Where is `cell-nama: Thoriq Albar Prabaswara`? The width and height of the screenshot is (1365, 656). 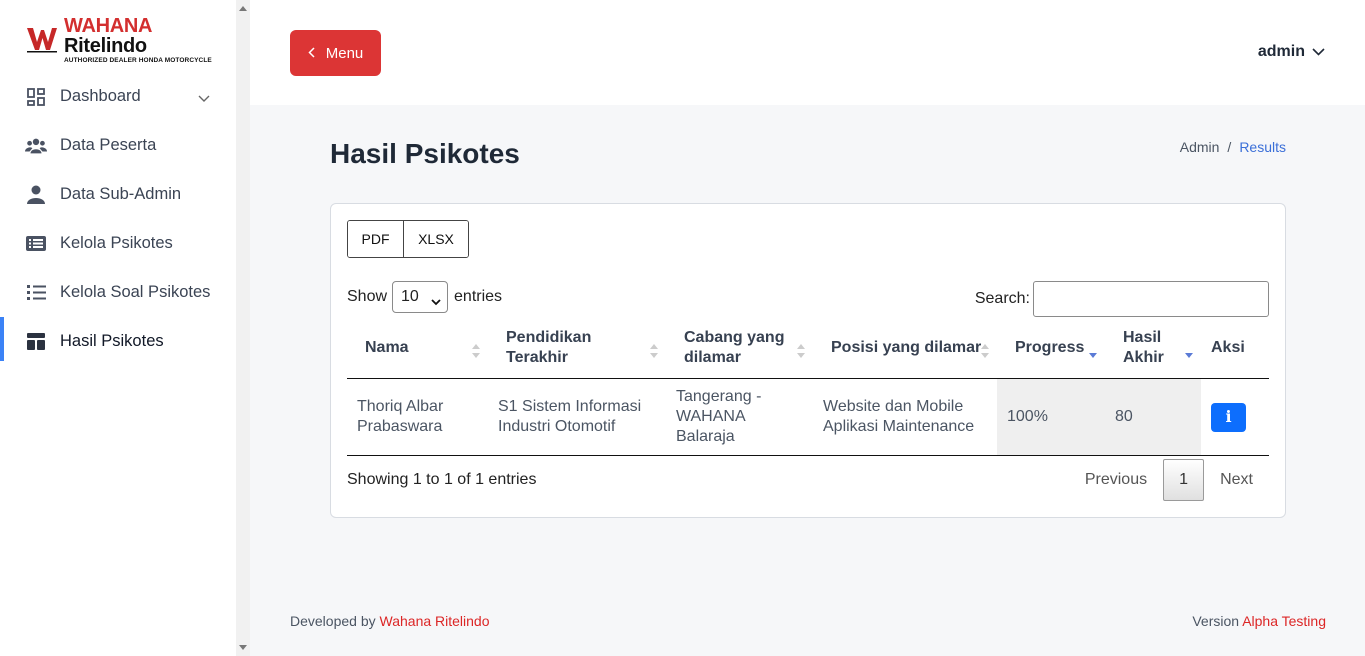
cell-nama: Thoriq Albar Prabaswara is located at coordinates (417, 417).